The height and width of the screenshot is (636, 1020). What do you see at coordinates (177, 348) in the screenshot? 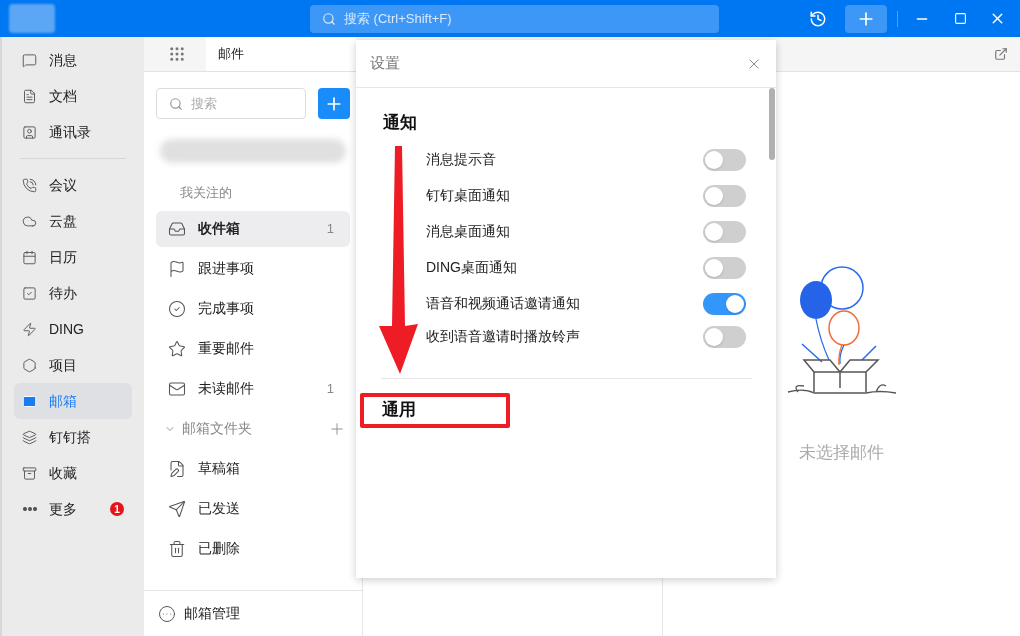
I see `star-icon` at bounding box center [177, 348].